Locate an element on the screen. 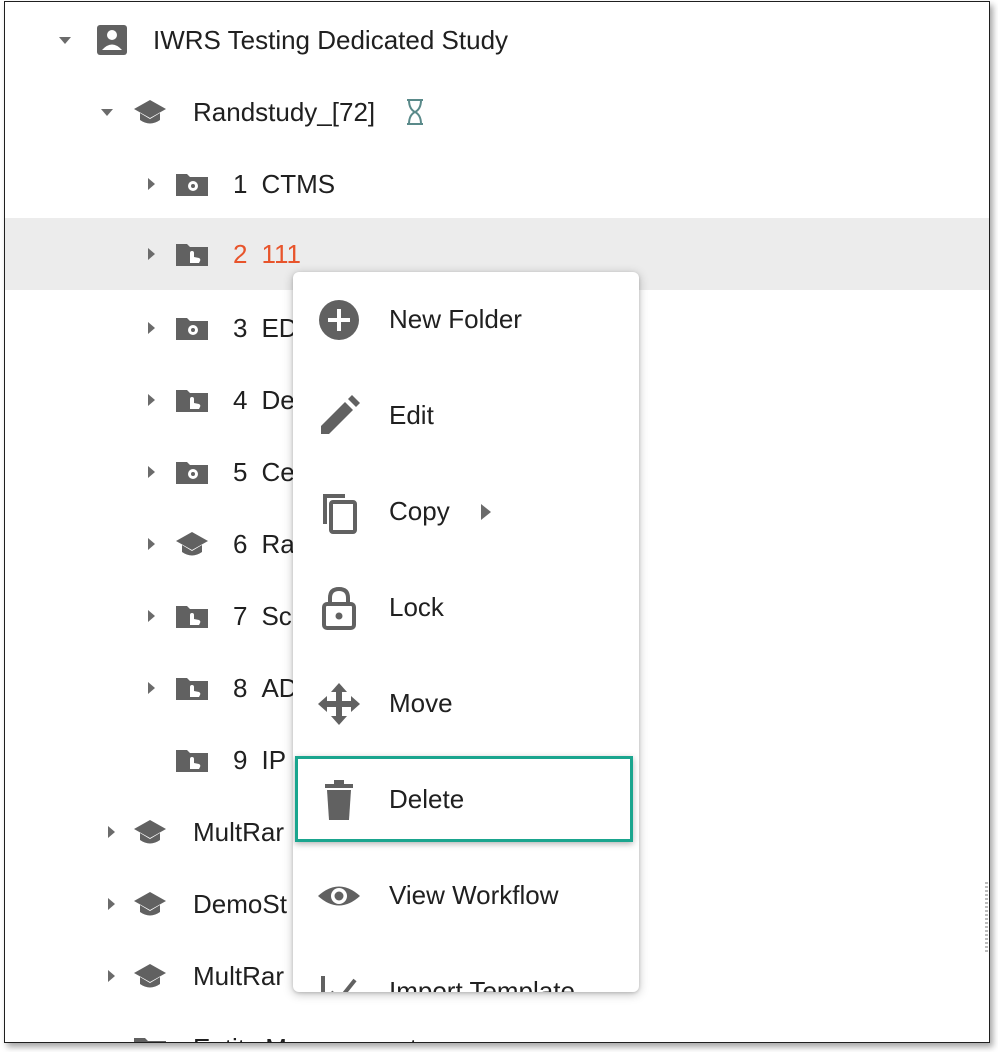 The image size is (998, 1052). menu-item-delete: Delete is located at coordinates (464, 799).